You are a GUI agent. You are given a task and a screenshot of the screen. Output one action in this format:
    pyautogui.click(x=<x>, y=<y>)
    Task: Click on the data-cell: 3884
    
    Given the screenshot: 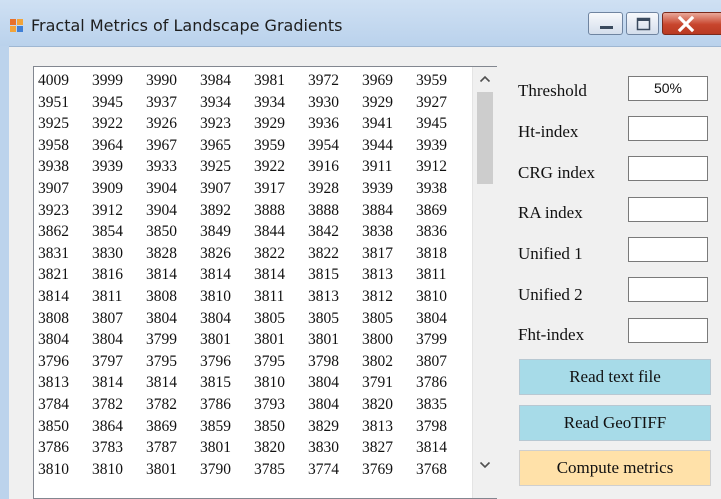 What is the action you would take?
    pyautogui.click(x=377, y=210)
    